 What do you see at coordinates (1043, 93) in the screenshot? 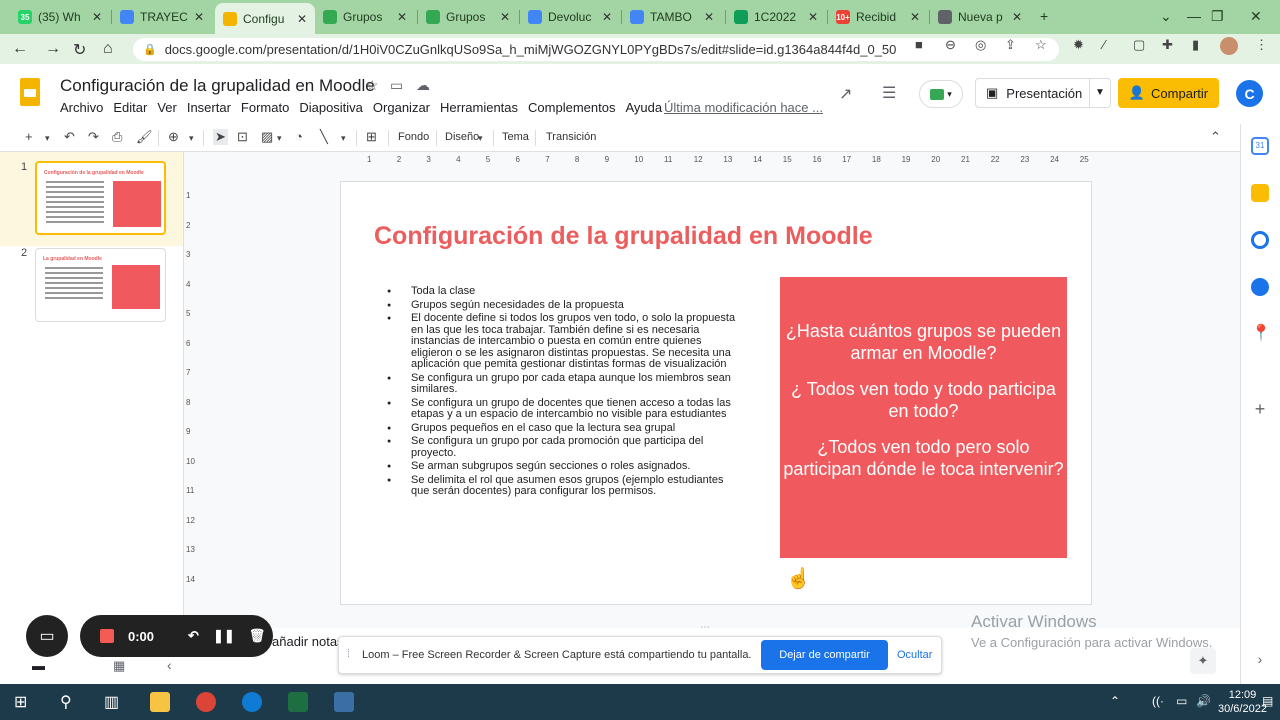
I see `present-button: ▣ Presentación ▼` at bounding box center [1043, 93].